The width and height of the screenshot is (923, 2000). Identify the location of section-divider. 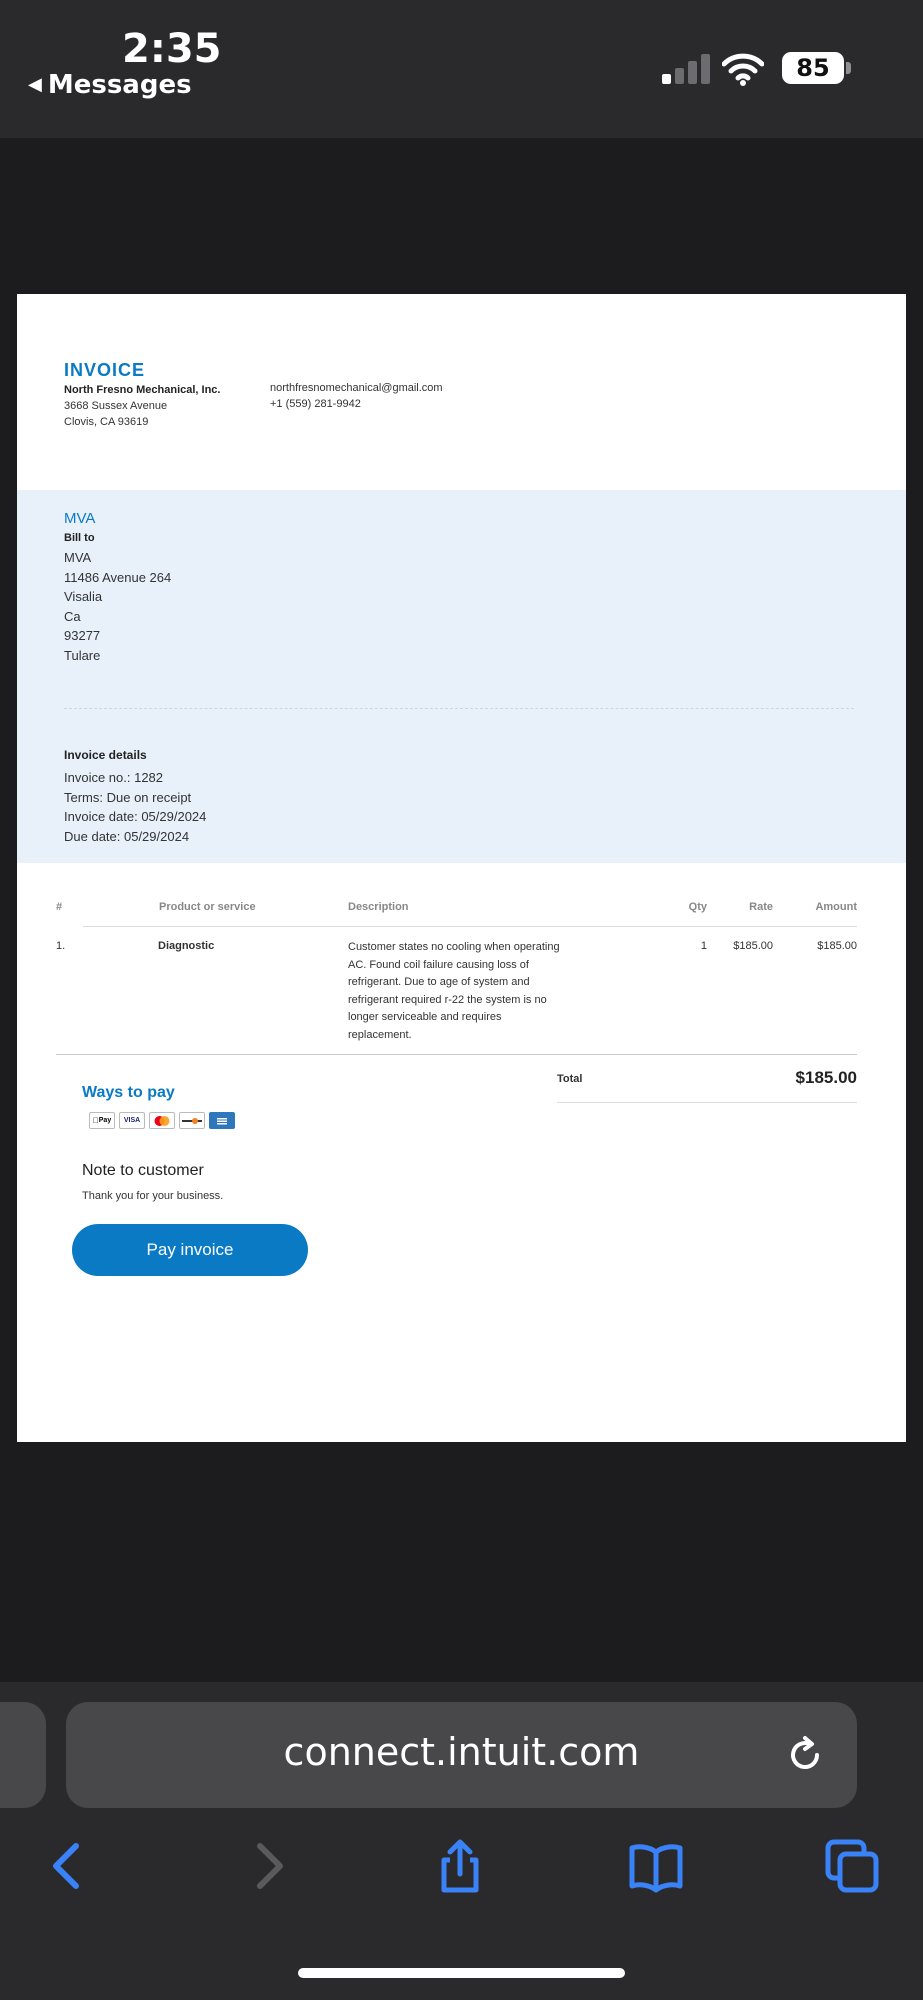
(459, 708).